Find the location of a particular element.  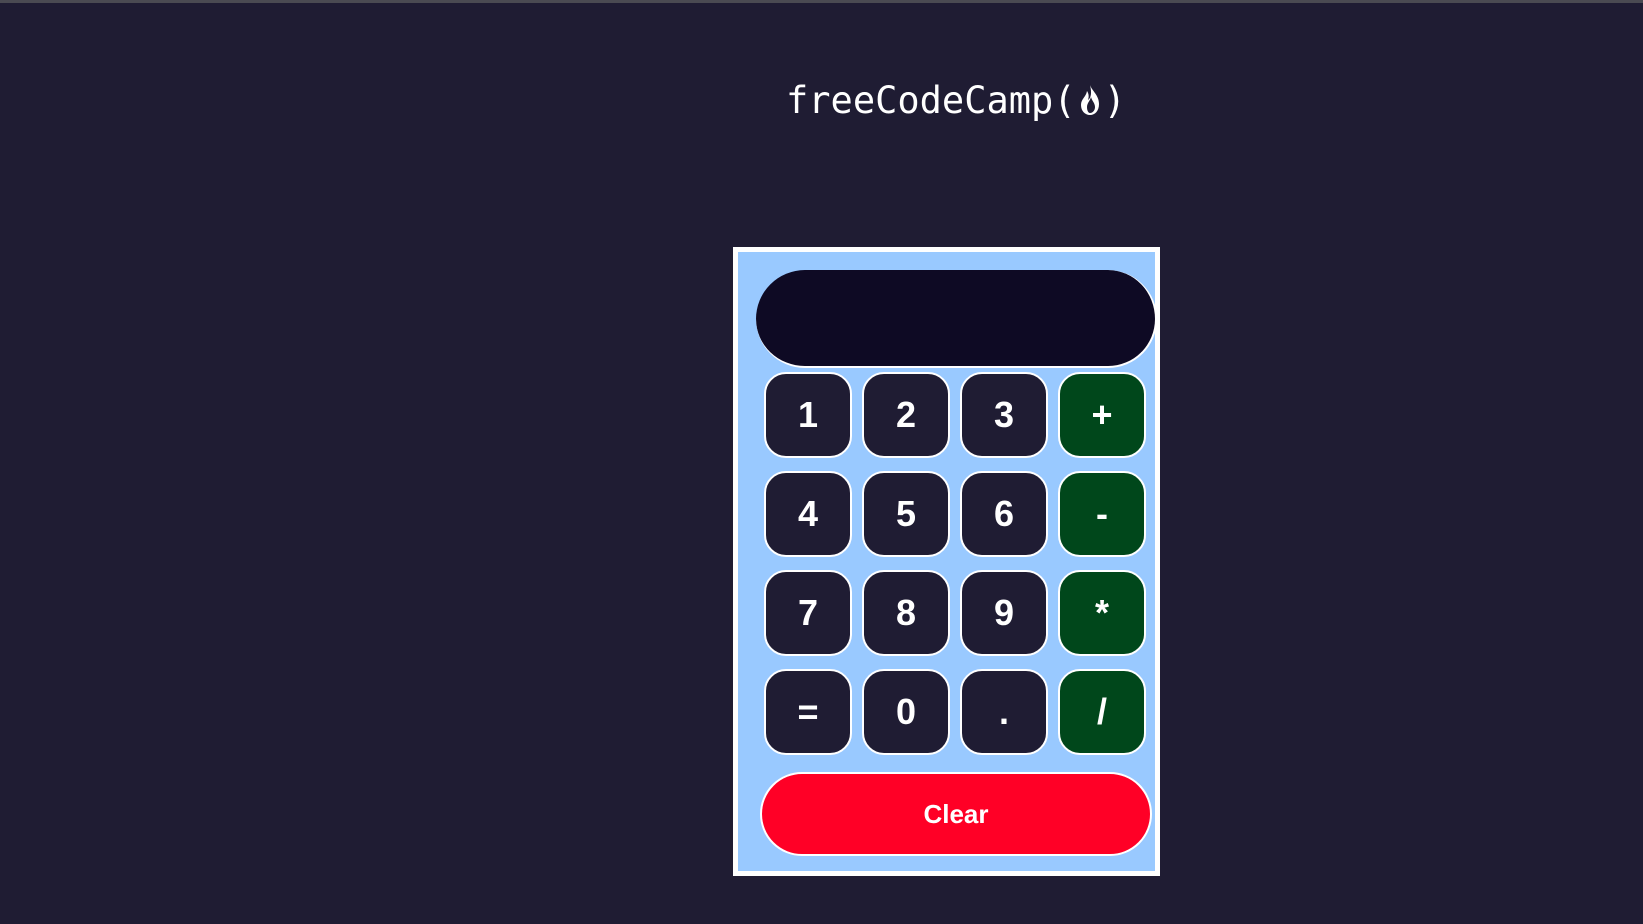

key-1-button: 1 is located at coordinates (808, 415).